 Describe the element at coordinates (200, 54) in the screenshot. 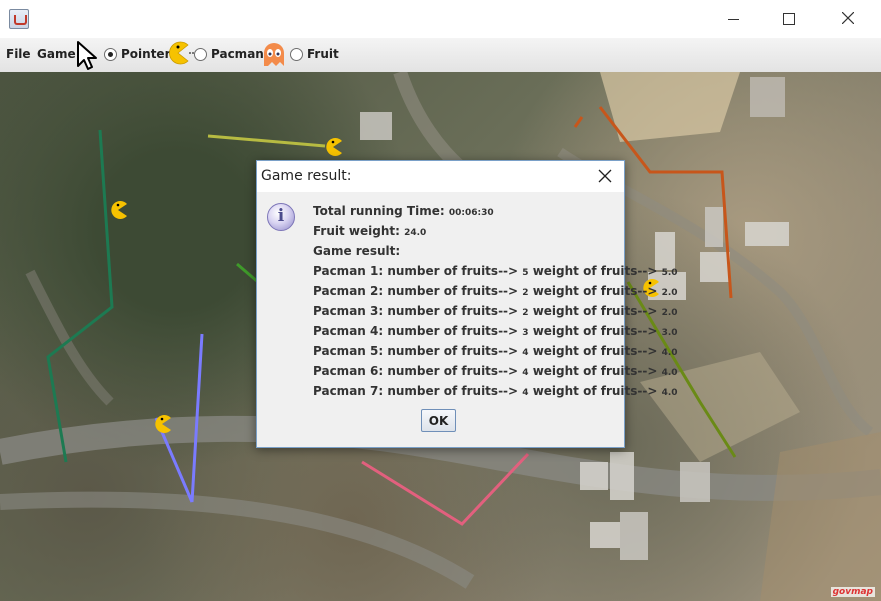

I see `radio-pacman` at that location.